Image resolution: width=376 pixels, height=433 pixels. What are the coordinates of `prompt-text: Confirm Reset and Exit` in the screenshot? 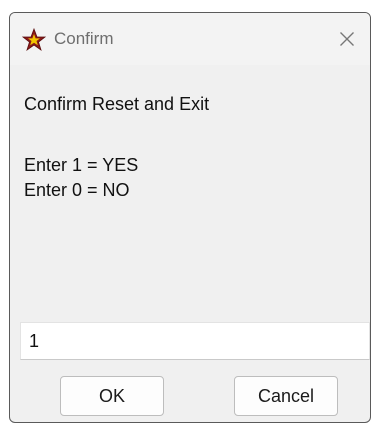 It's located at (117, 104).